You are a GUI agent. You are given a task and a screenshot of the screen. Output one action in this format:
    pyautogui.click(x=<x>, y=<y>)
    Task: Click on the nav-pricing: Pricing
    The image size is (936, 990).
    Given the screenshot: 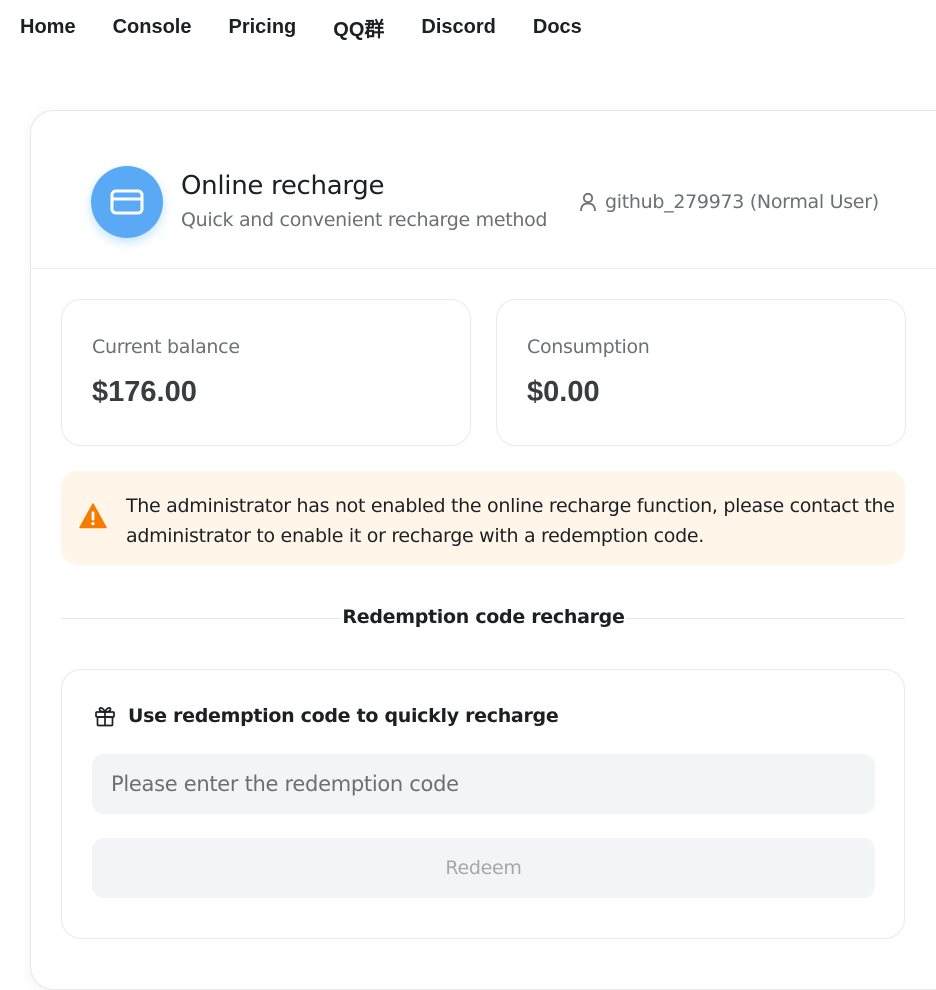 What is the action you would take?
    pyautogui.click(x=262, y=27)
    